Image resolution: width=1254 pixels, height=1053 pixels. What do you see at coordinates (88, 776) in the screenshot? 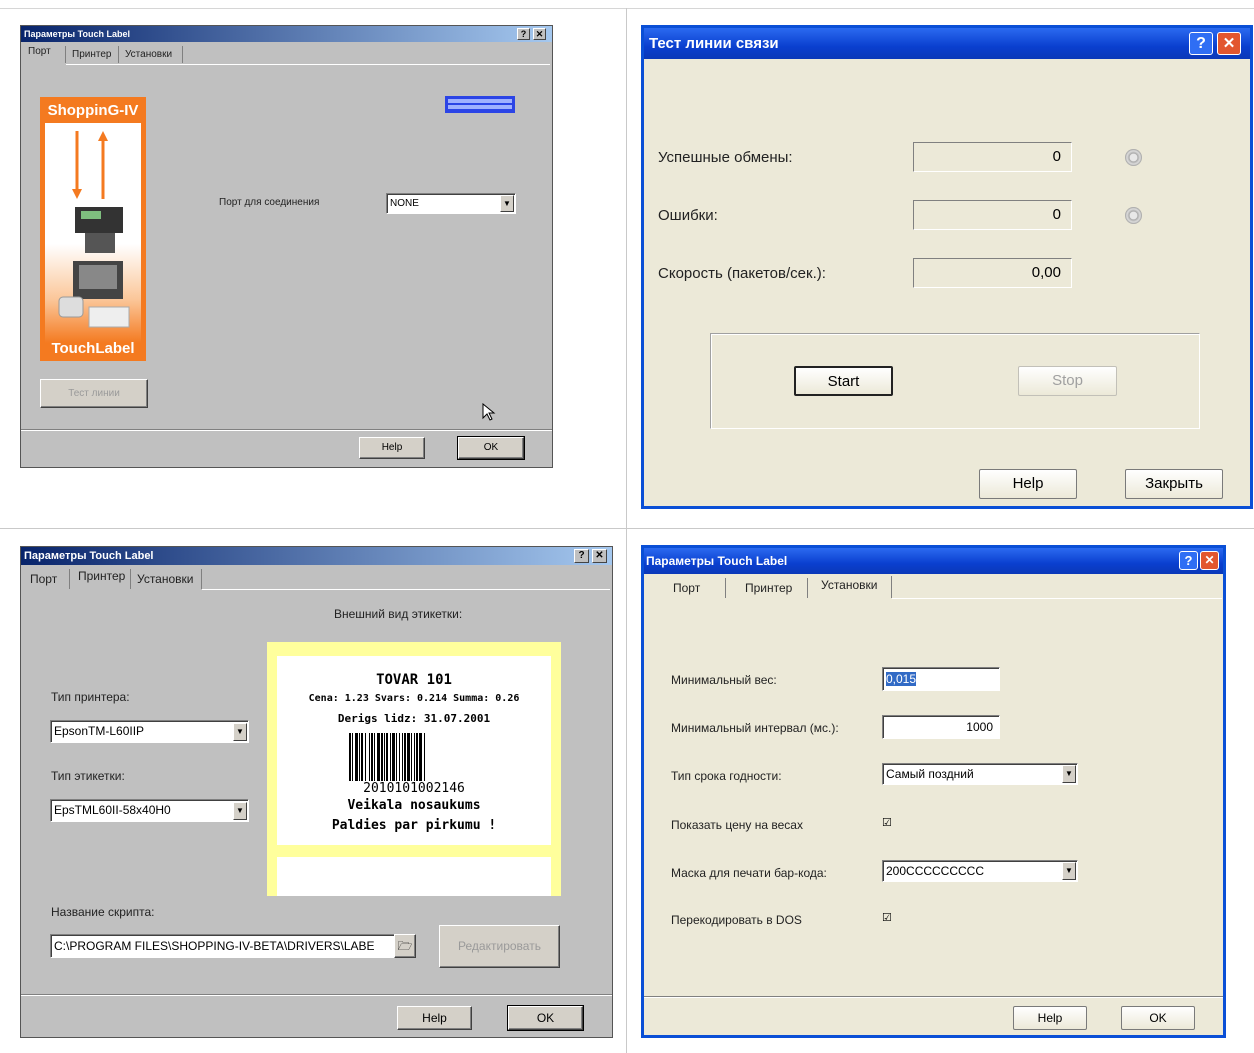
I see `label-type-label: Тип этикетки:` at bounding box center [88, 776].